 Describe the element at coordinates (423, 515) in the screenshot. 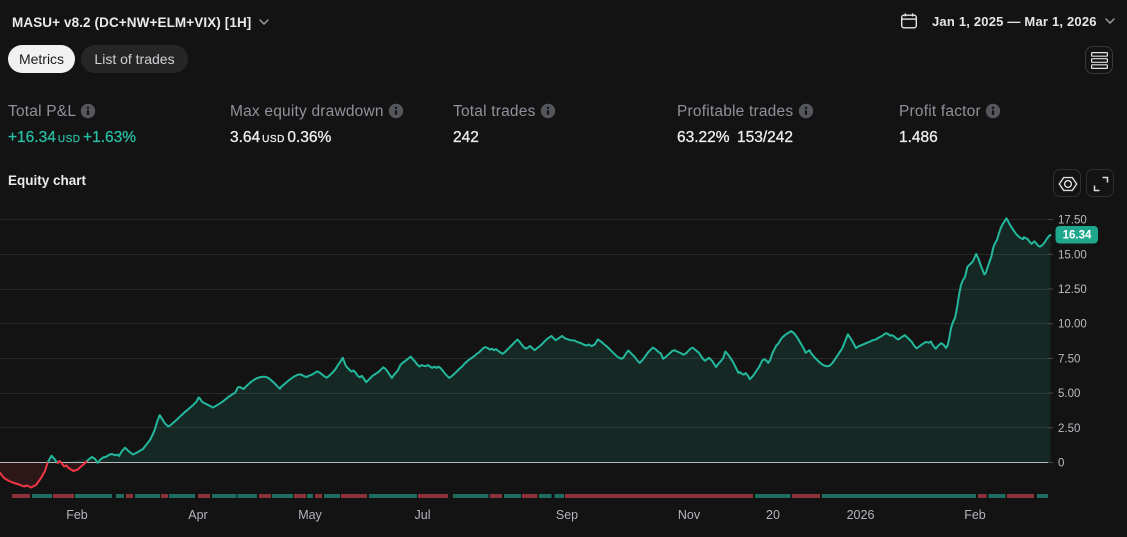

I see `svg-text: Jul` at that location.